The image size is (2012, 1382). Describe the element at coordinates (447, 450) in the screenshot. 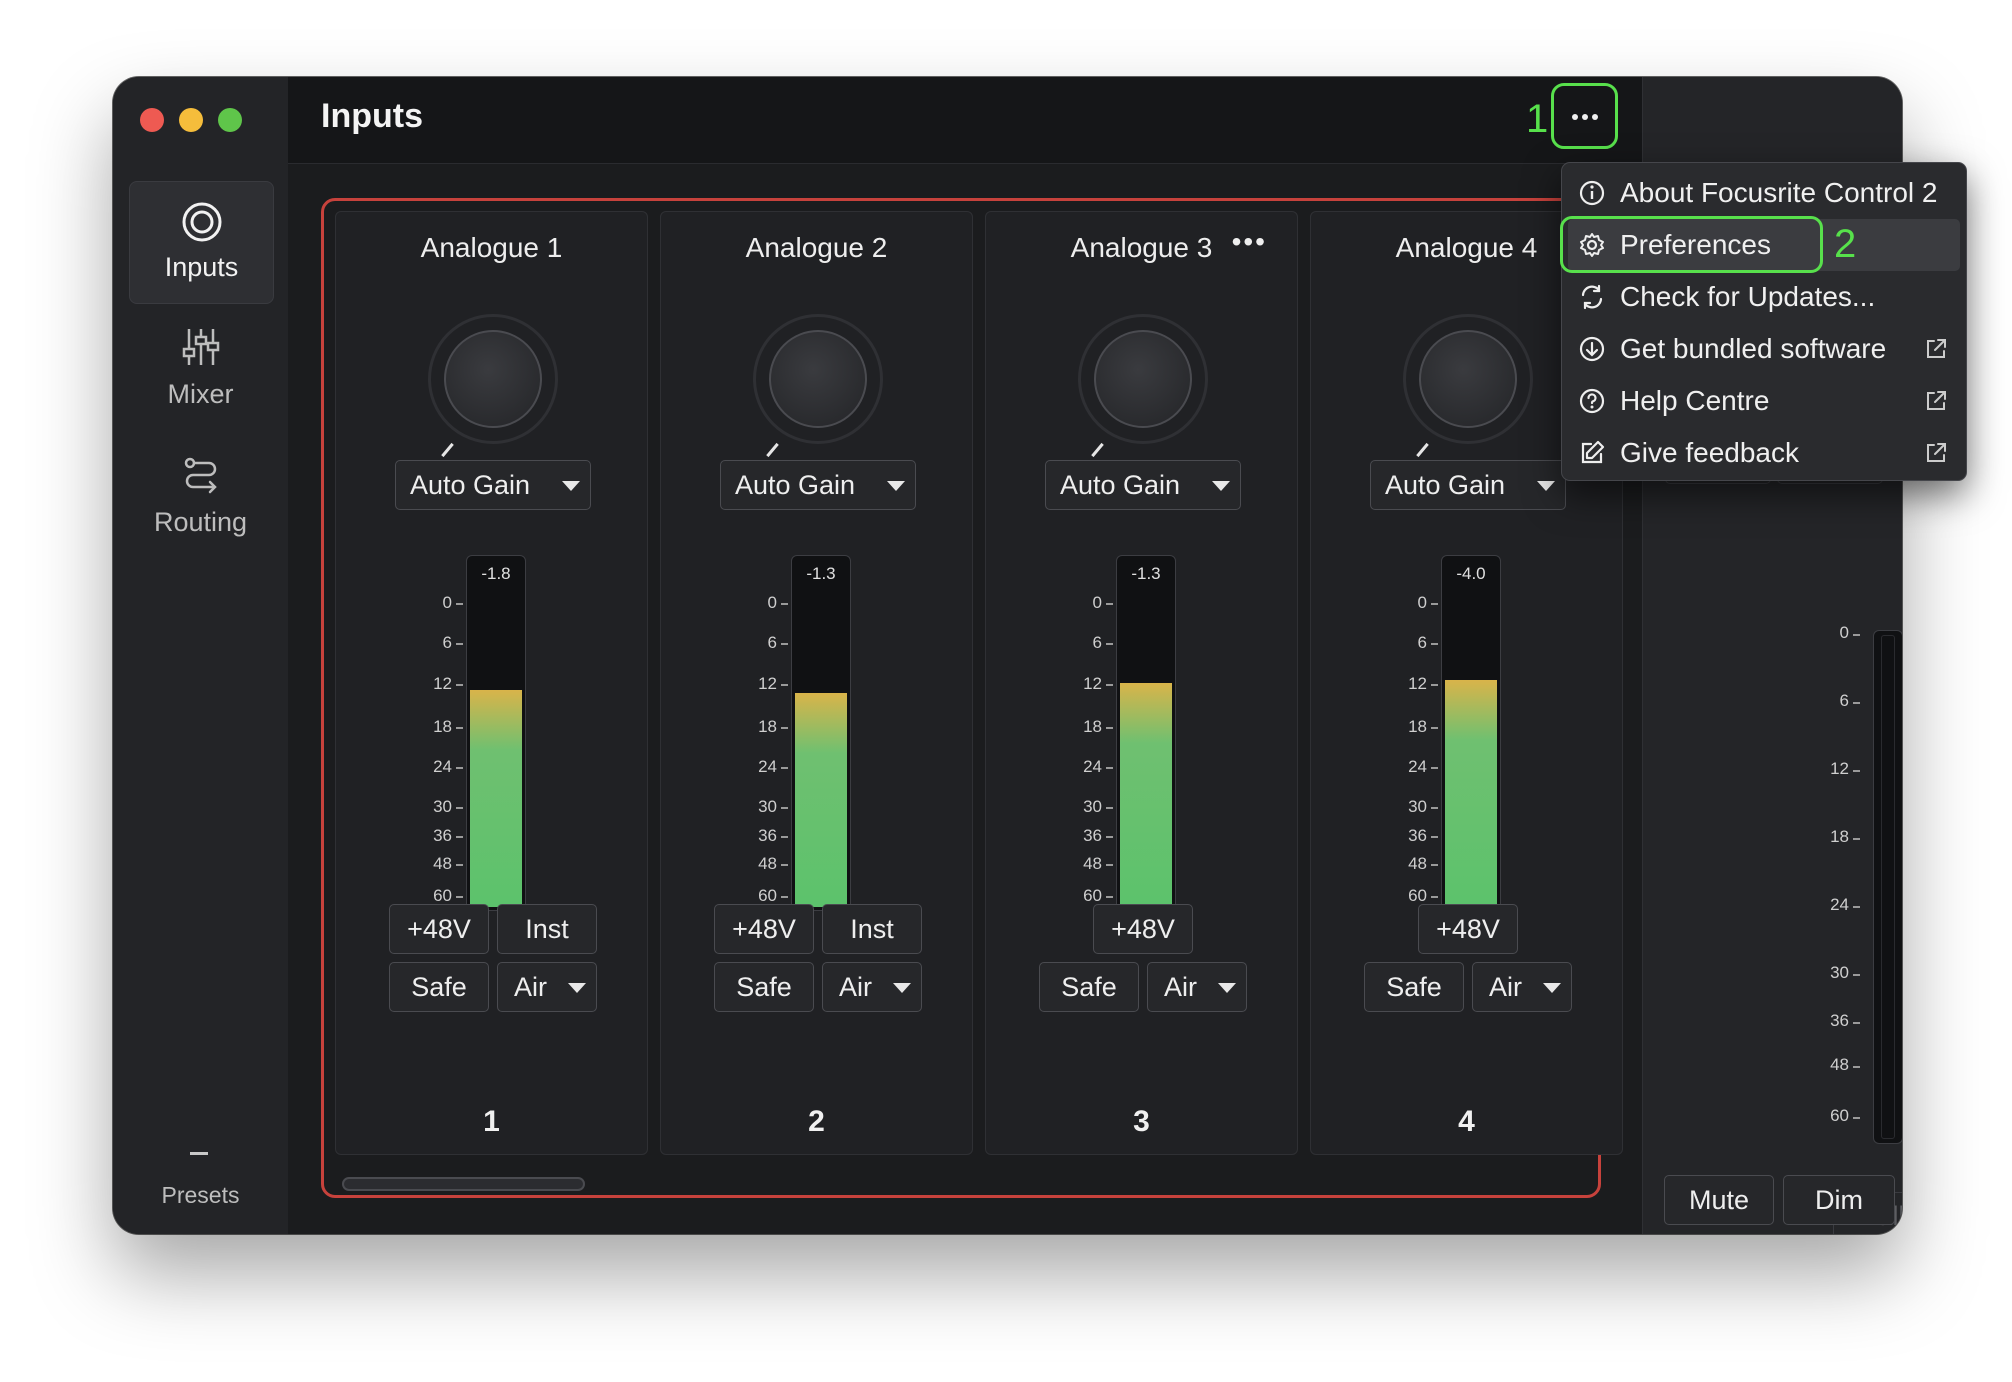

I see `gain-knob-indicator` at that location.